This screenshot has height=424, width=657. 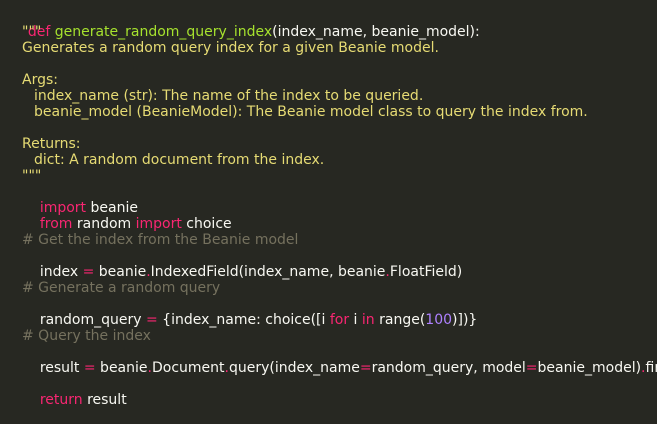 I want to click on keyword-in: in, so click(x=368, y=320).